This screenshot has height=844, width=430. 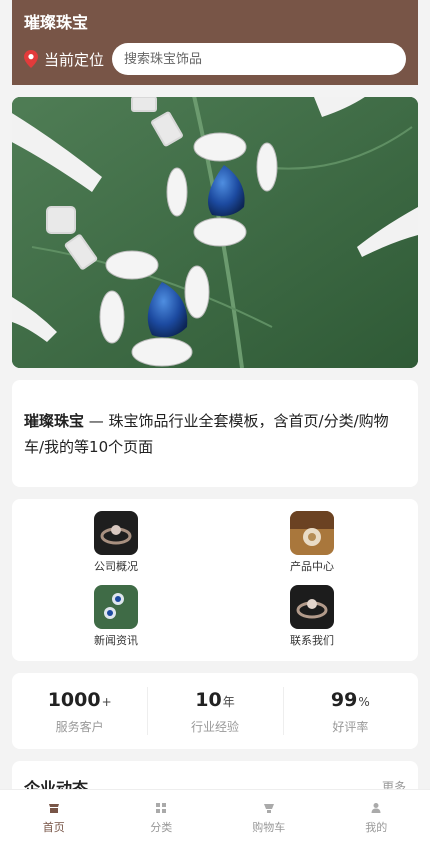 I want to click on intro-card: 璀璨珠宝 — 珠宝饰品行业全套模板，含首页/分类/购物车/我的等10个页面, so click(x=215, y=433).